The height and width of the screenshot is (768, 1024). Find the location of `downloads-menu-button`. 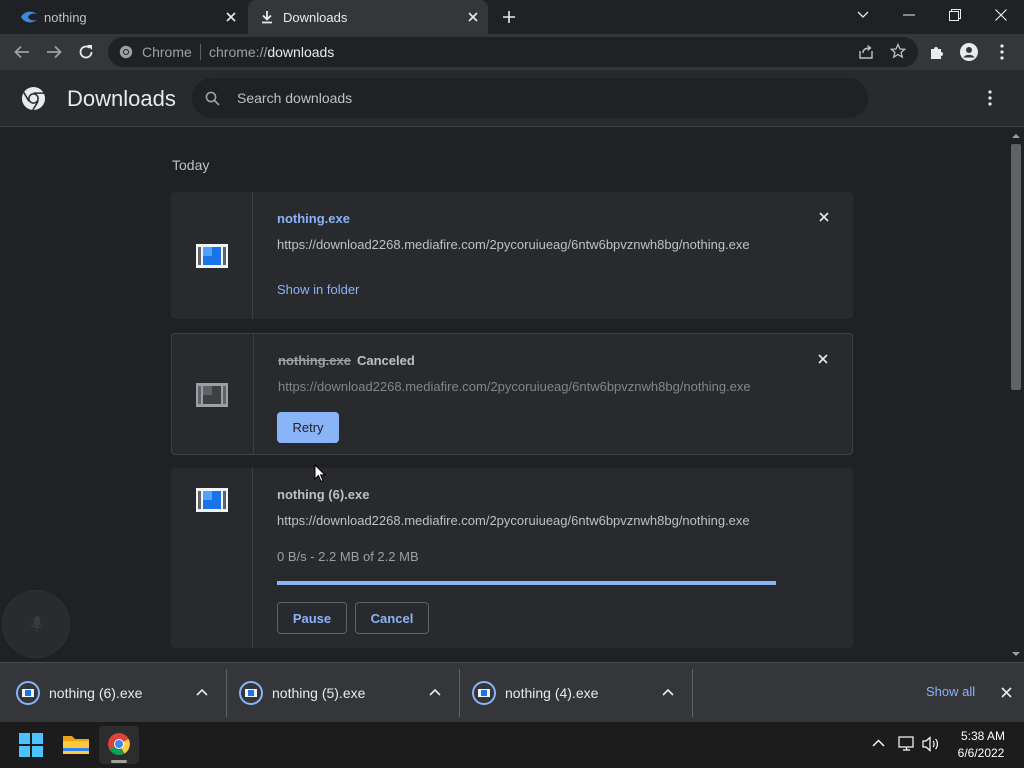

downloads-menu-button is located at coordinates (990, 98).